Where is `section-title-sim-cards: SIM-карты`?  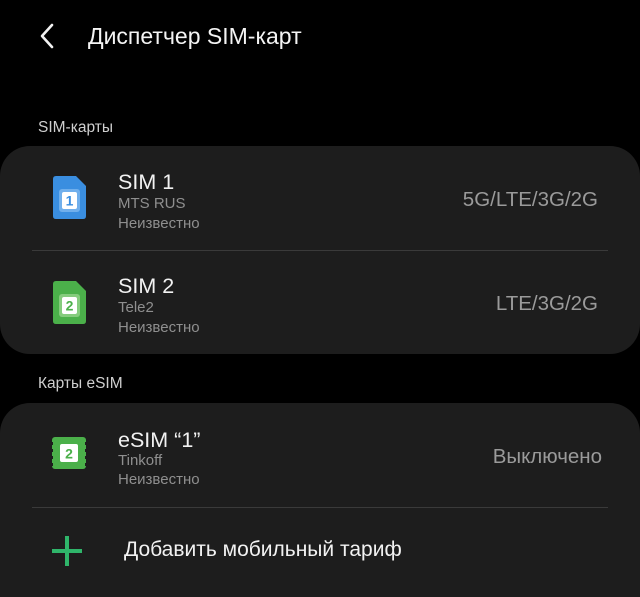
section-title-sim-cards: SIM-карты is located at coordinates (75, 127).